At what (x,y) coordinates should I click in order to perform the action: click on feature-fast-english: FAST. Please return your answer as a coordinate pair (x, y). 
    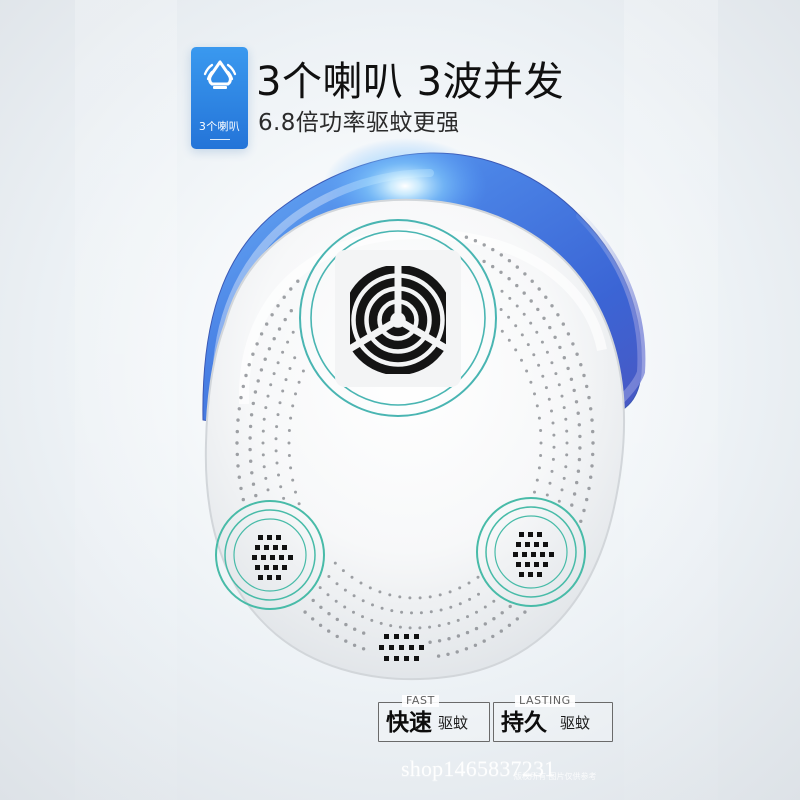
    Looking at the image, I should click on (420, 701).